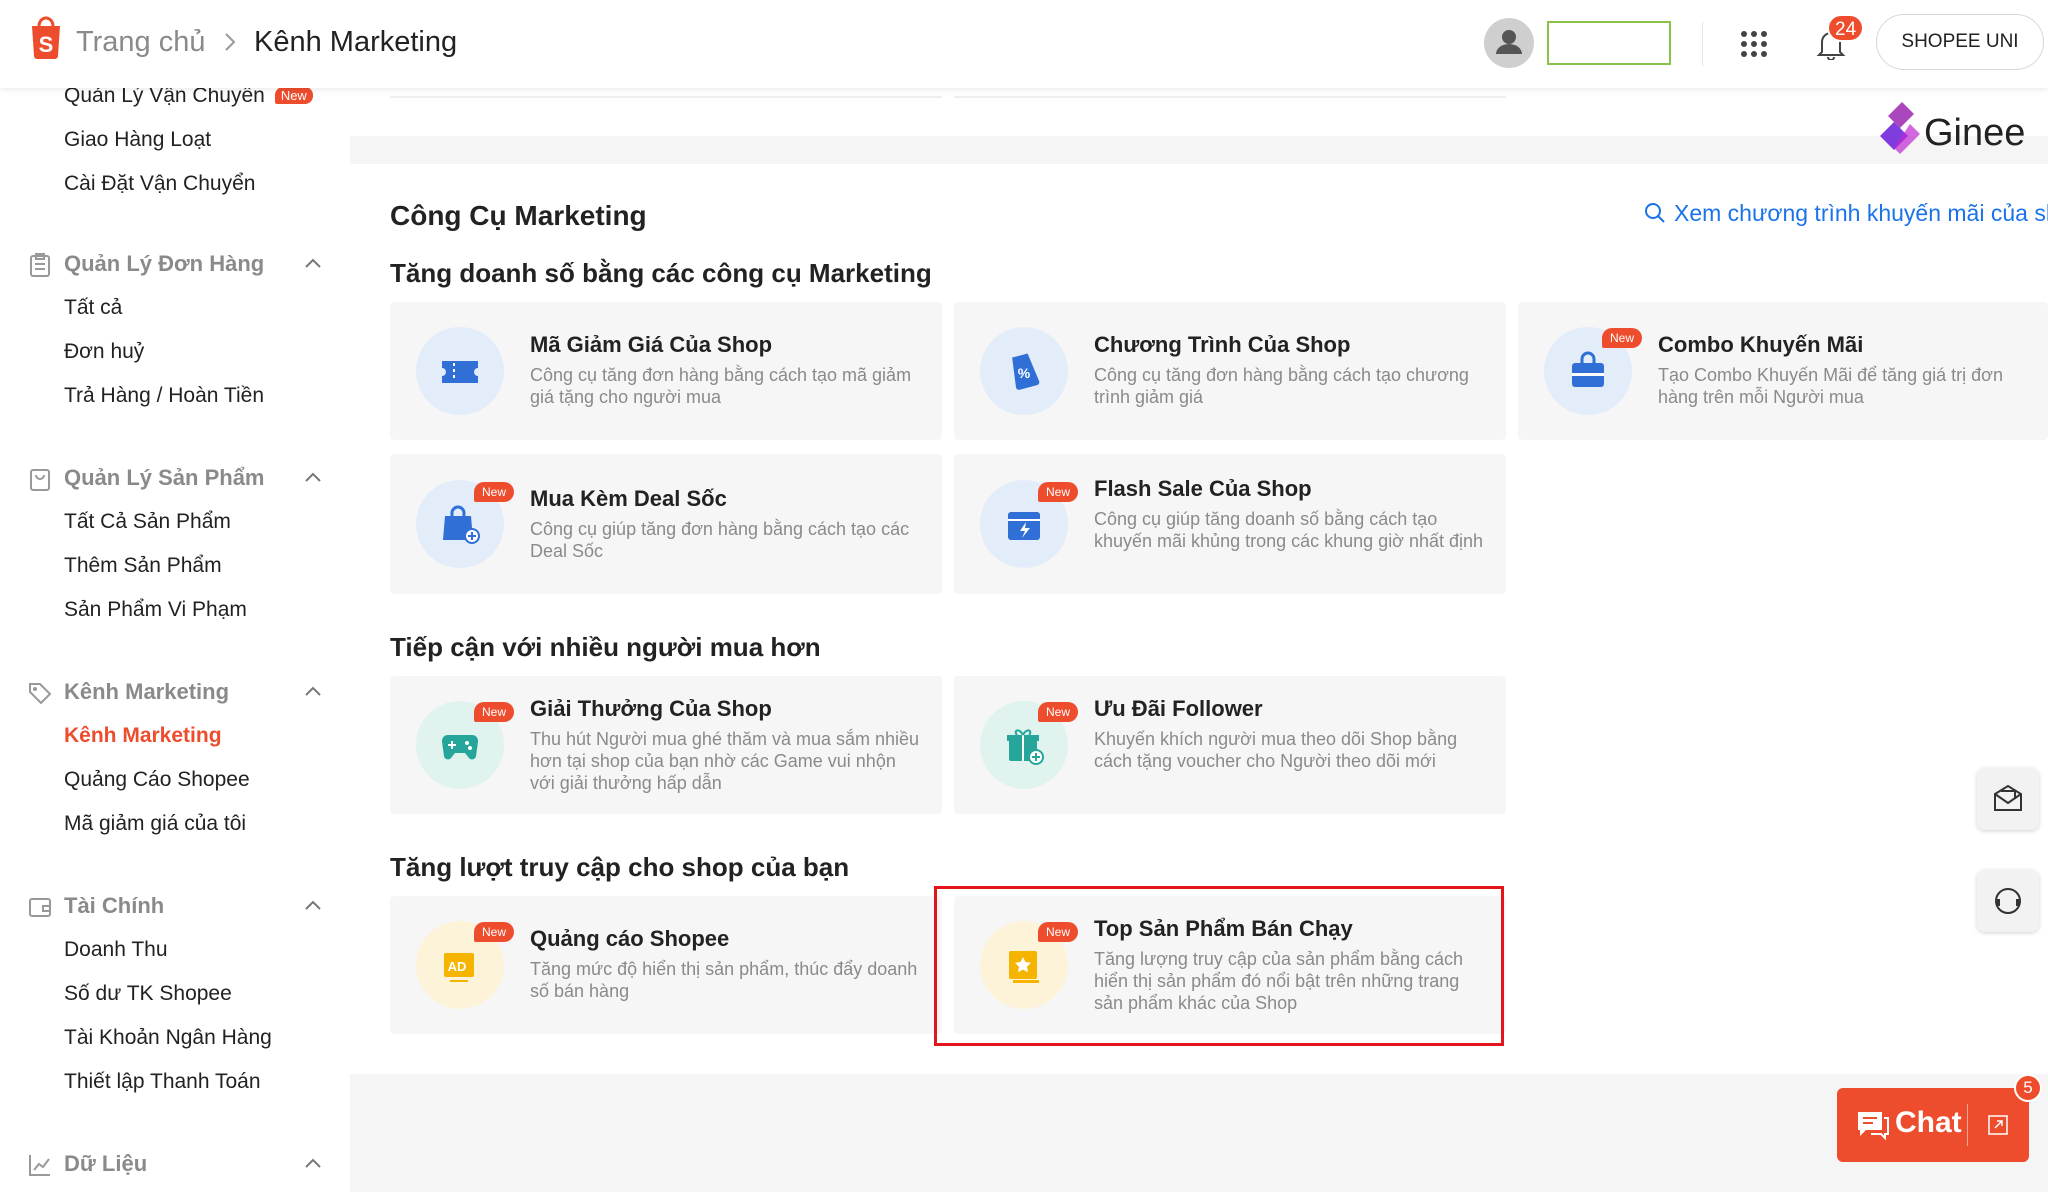 The height and width of the screenshot is (1192, 2048). Describe the element at coordinates (178, 1165) in the screenshot. I see `sidebar-group-data: Dữ Liệu` at that location.